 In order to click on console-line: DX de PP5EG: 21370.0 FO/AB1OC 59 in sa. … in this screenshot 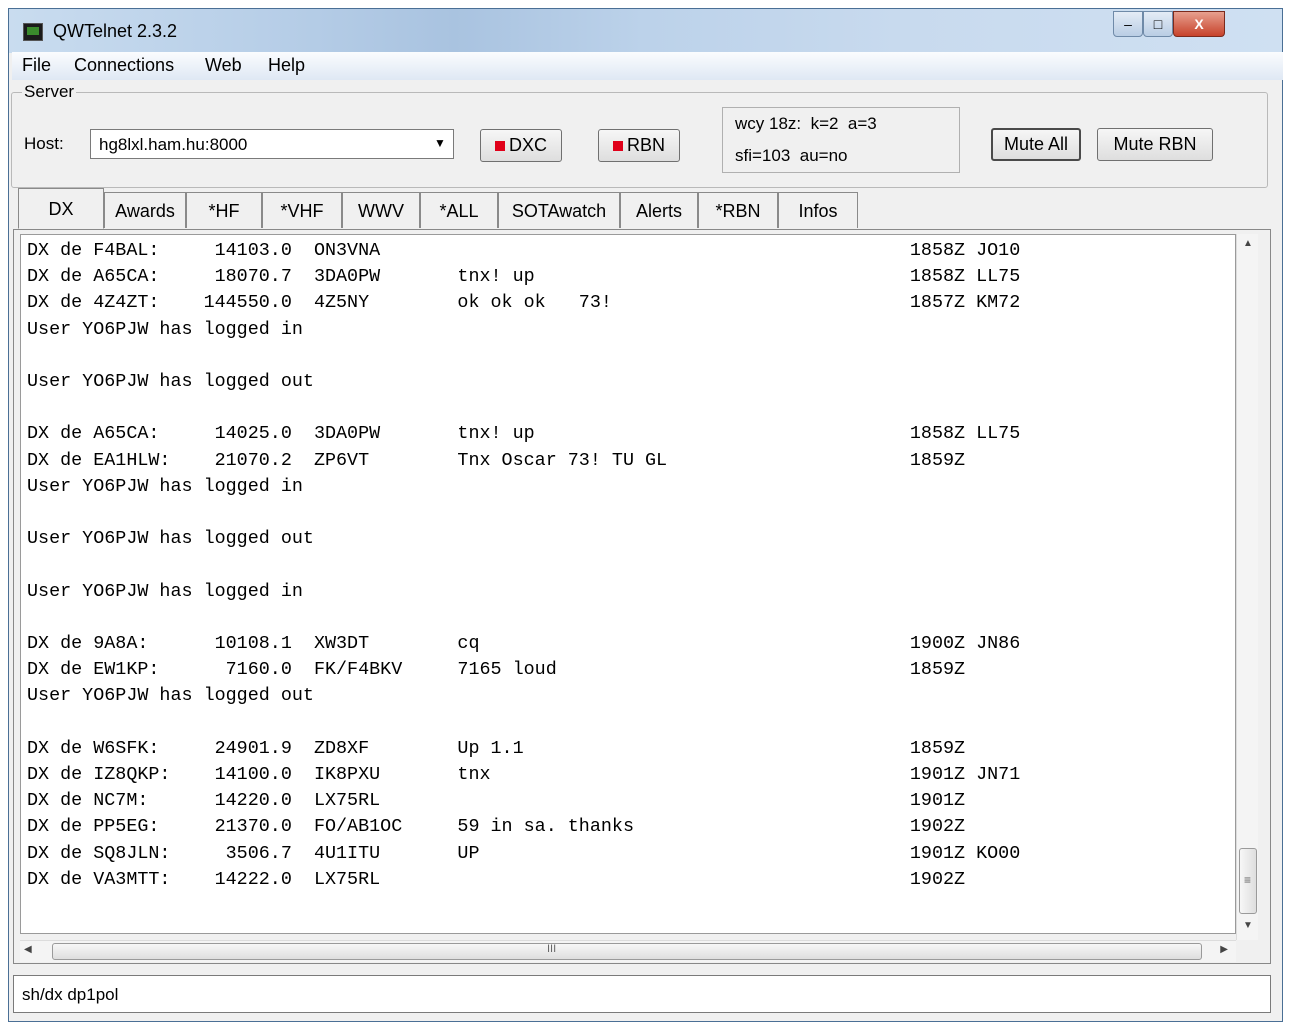, I will do `click(496, 827)`.